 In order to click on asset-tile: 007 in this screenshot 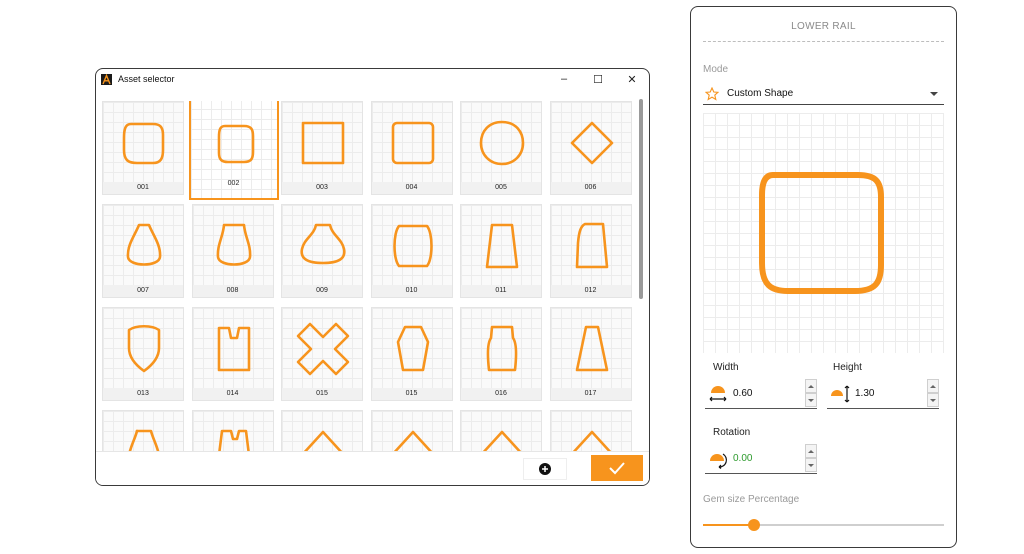, I will do `click(143, 251)`.